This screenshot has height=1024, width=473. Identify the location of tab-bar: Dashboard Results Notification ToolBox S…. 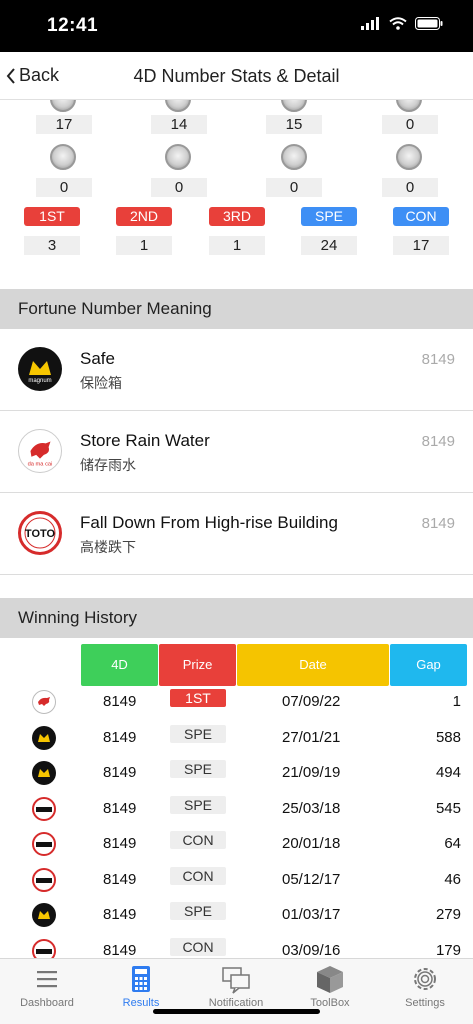
(236, 991).